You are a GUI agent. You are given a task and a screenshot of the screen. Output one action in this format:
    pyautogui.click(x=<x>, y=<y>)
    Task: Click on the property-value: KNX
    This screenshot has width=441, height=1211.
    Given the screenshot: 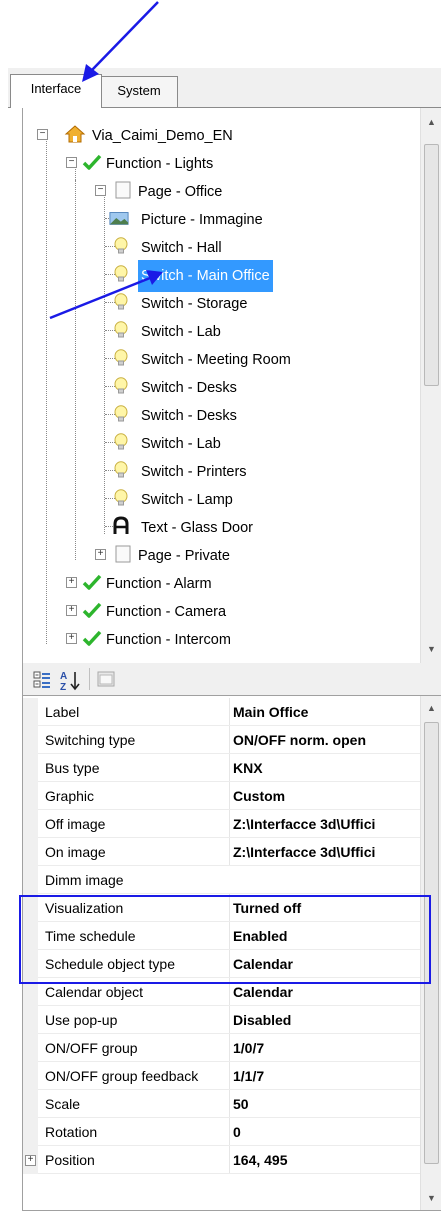 What is the action you would take?
    pyautogui.click(x=330, y=768)
    